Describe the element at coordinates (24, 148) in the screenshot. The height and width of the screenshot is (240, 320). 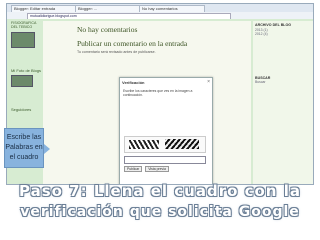
I see `callout-note: Escribe las Palabras en el cuadro` at that location.